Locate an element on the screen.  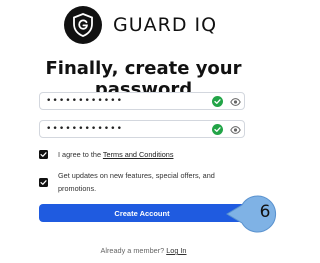
password-field is located at coordinates (142, 101).